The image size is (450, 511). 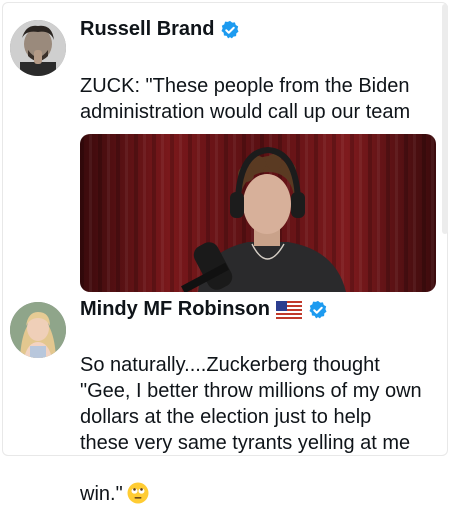 What do you see at coordinates (38, 330) in the screenshot?
I see `avatar-mindy-robinson` at bounding box center [38, 330].